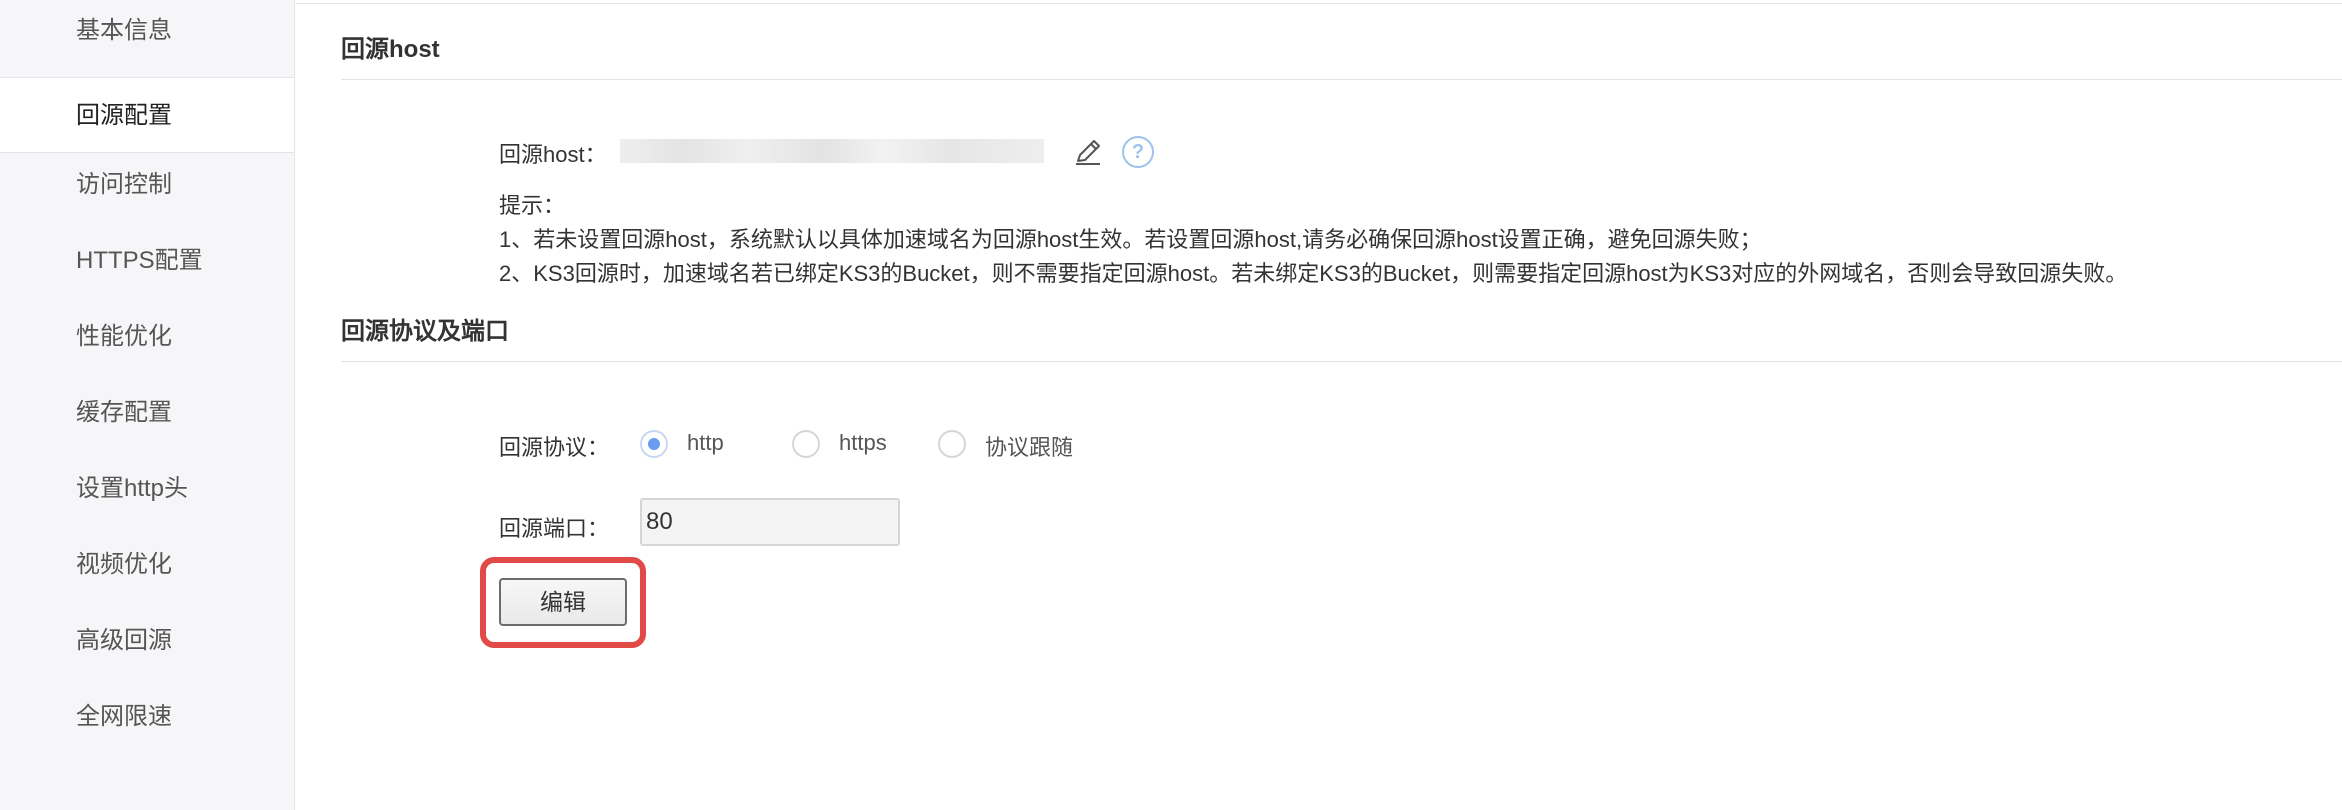 Image resolution: width=2342 pixels, height=810 pixels. What do you see at coordinates (1138, 152) in the screenshot?
I see `question-circle-icon: ?` at bounding box center [1138, 152].